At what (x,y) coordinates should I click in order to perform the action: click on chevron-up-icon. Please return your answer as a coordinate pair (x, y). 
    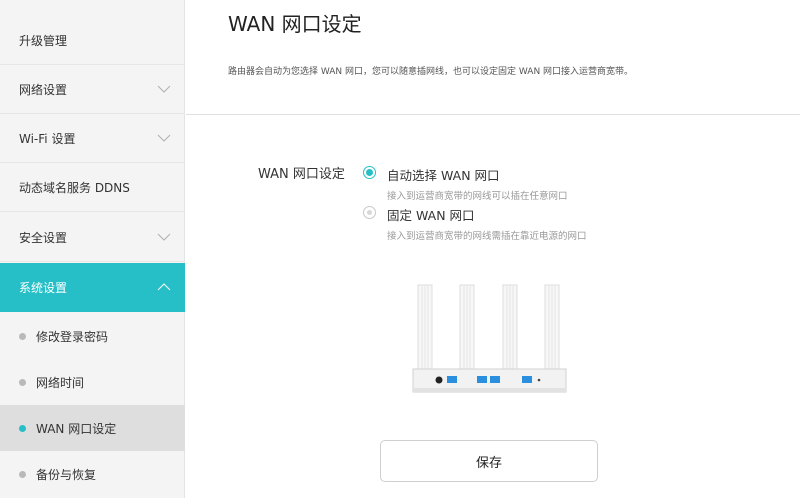
    Looking at the image, I should click on (164, 287).